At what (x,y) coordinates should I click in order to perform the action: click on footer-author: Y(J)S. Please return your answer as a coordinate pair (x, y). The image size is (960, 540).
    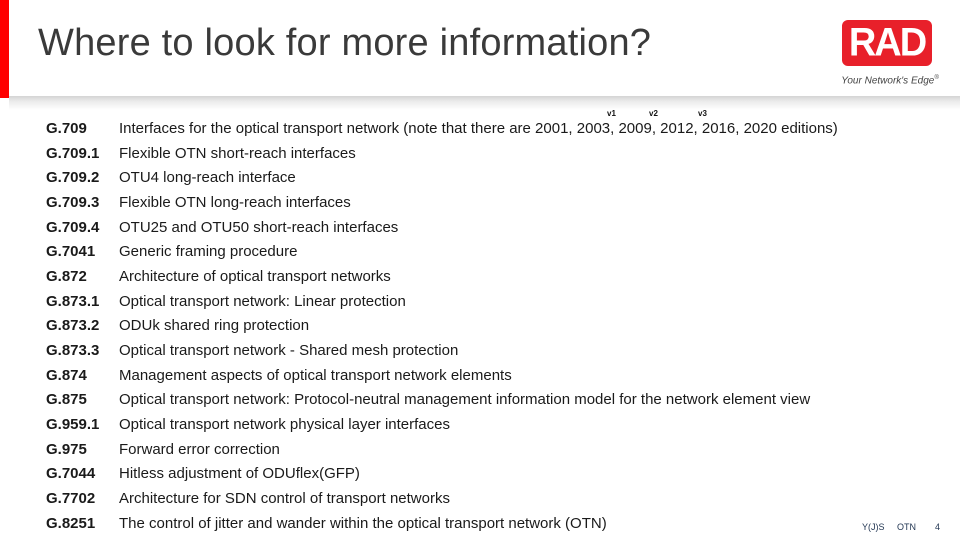
    Looking at the image, I should click on (873, 527).